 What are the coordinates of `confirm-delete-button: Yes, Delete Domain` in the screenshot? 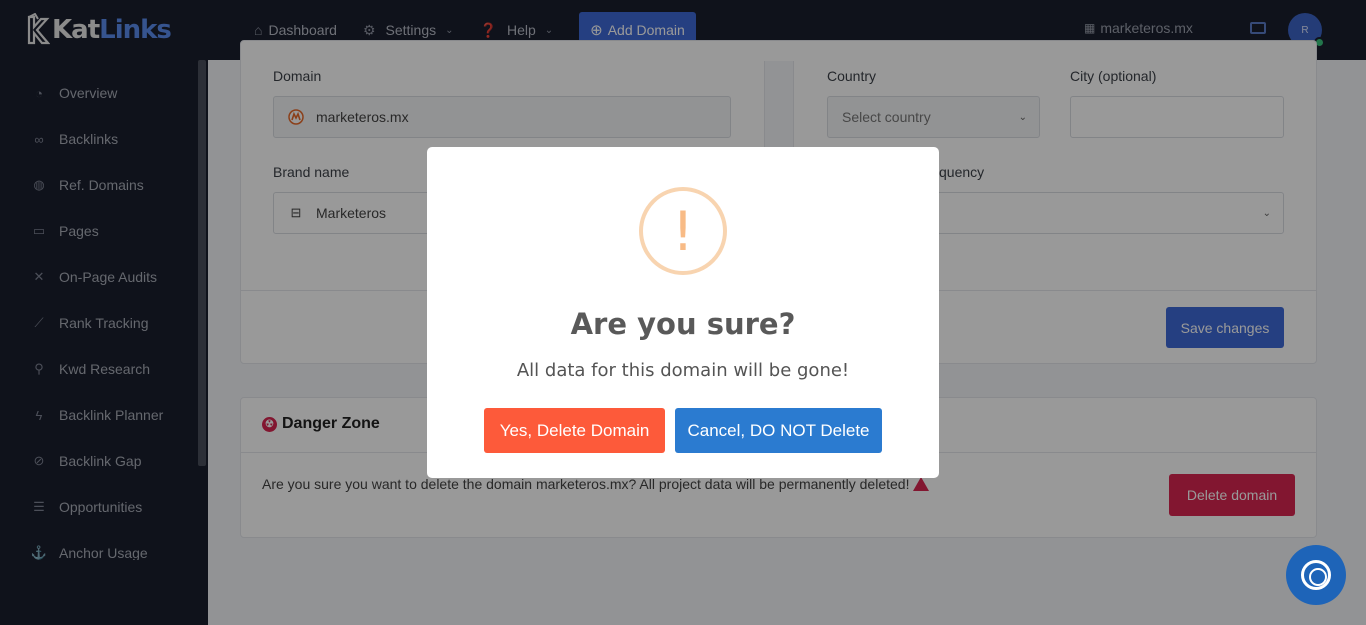 It's located at (574, 430).